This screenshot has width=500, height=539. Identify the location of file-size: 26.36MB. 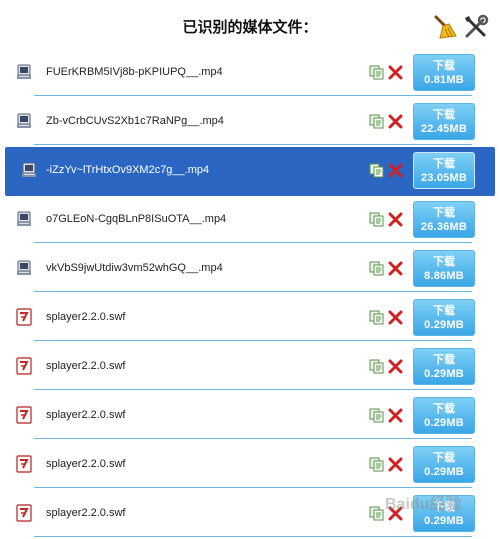
(444, 227).